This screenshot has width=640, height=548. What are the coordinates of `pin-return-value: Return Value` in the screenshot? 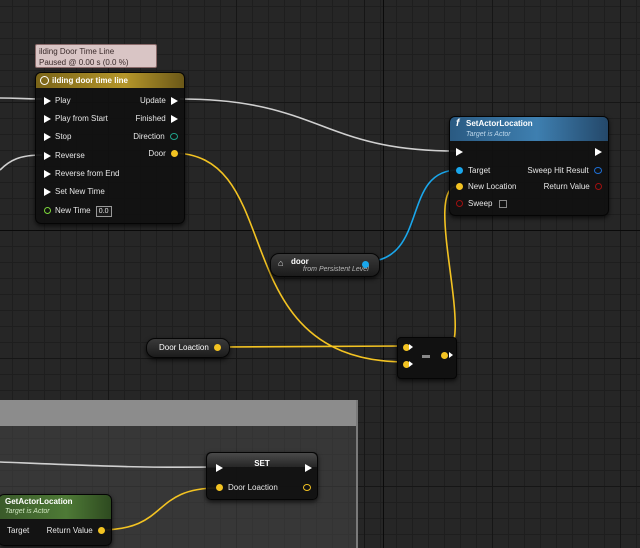 It's located at (573, 187).